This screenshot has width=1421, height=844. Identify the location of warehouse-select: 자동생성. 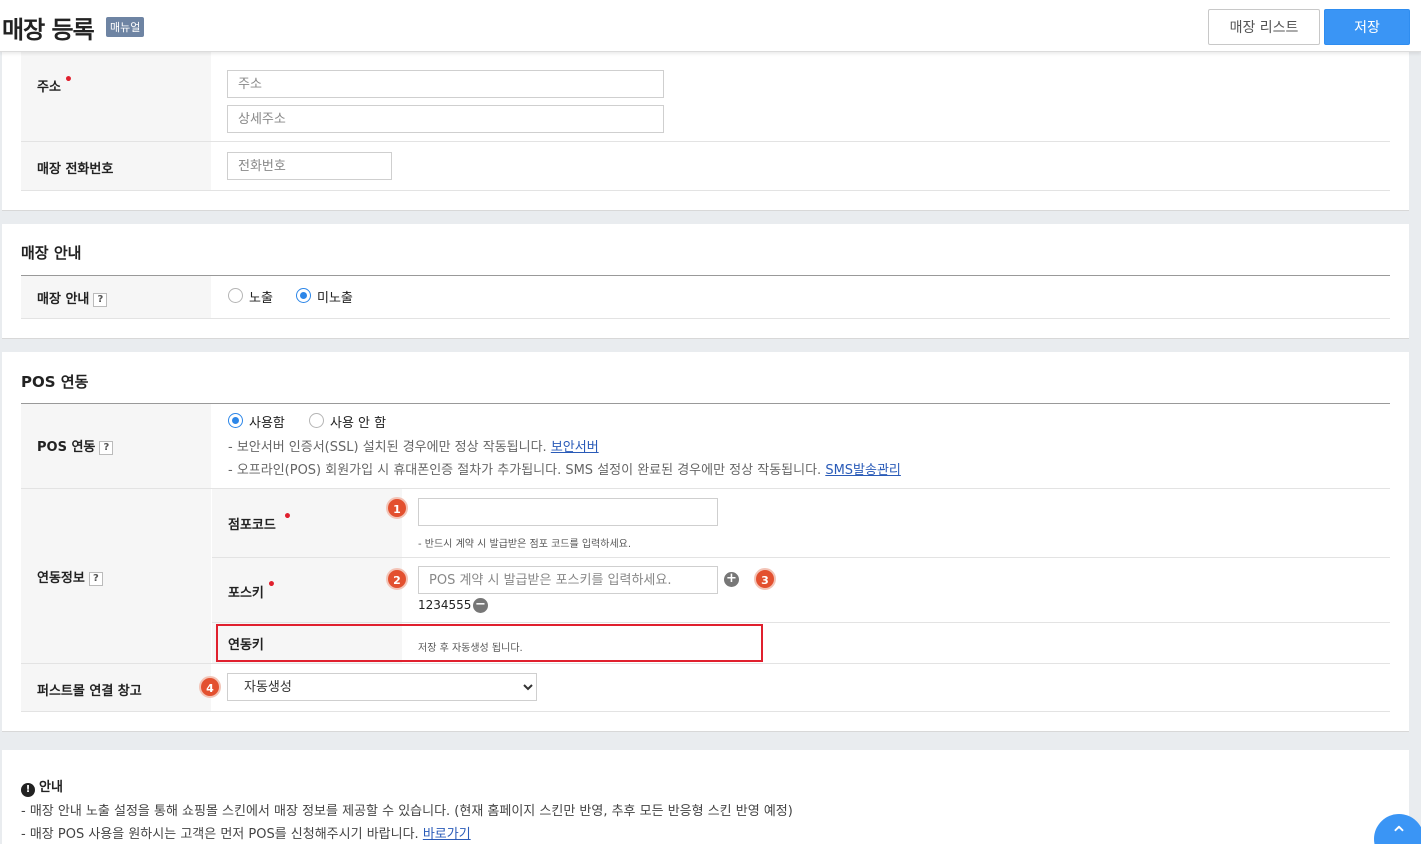
(382, 687).